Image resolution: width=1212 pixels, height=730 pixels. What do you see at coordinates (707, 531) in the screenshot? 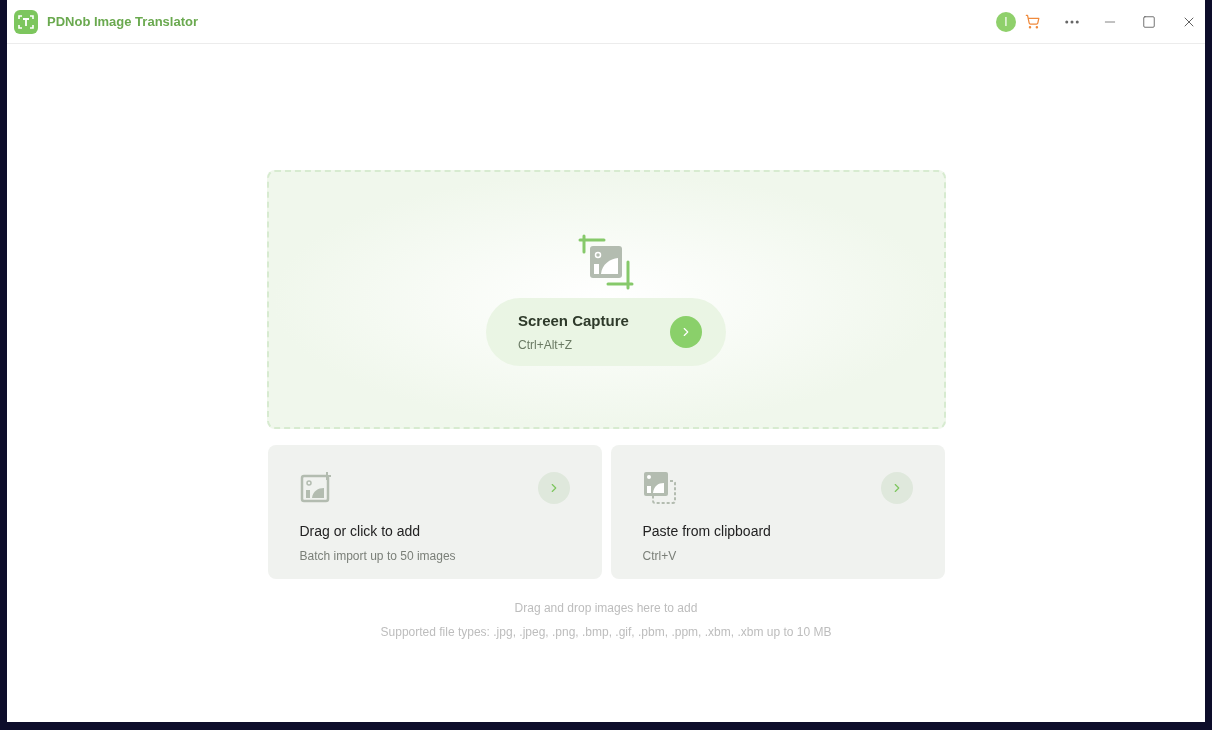
I see `option-title: Paste from clipboard` at bounding box center [707, 531].